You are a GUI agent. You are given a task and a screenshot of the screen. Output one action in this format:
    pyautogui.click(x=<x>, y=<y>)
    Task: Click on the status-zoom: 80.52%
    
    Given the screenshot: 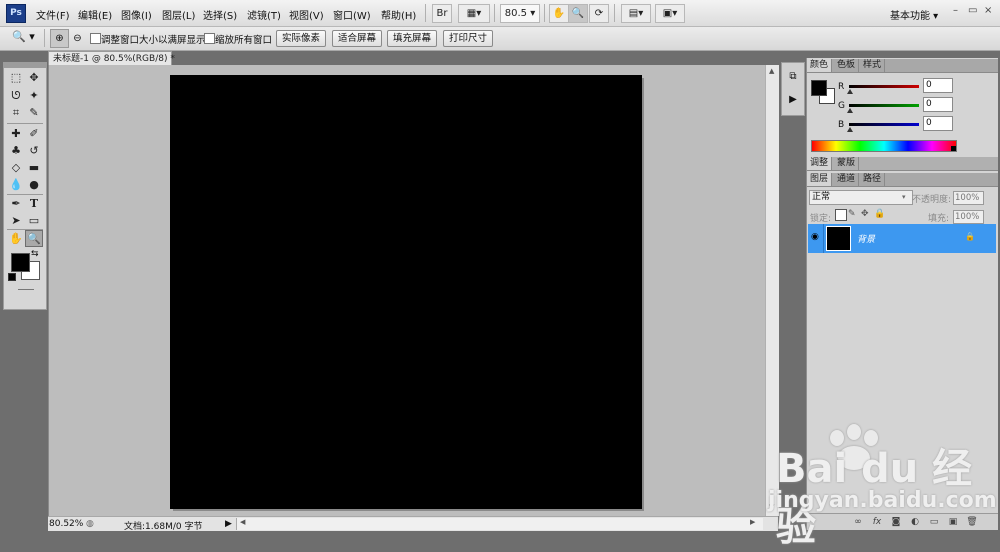 What is the action you would take?
    pyautogui.click(x=66, y=524)
    